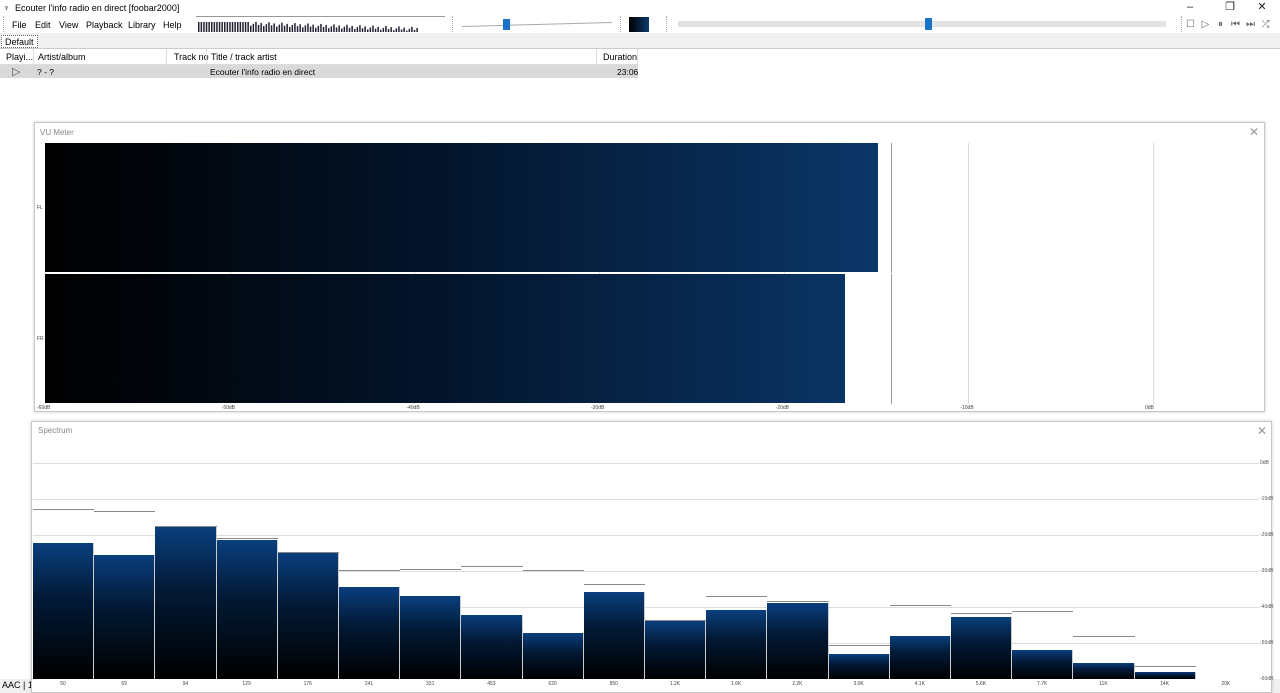 The height and width of the screenshot is (693, 1280). I want to click on vu-bar-fr, so click(445, 338).